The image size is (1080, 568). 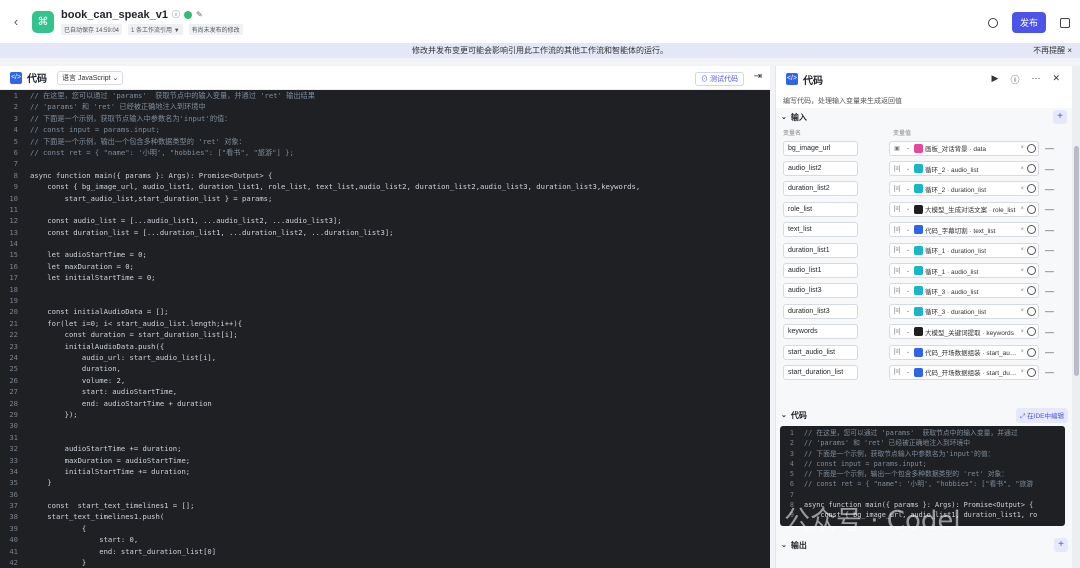 What do you see at coordinates (385, 562) in the screenshot?
I see `code-line: 42 }` at bounding box center [385, 562].